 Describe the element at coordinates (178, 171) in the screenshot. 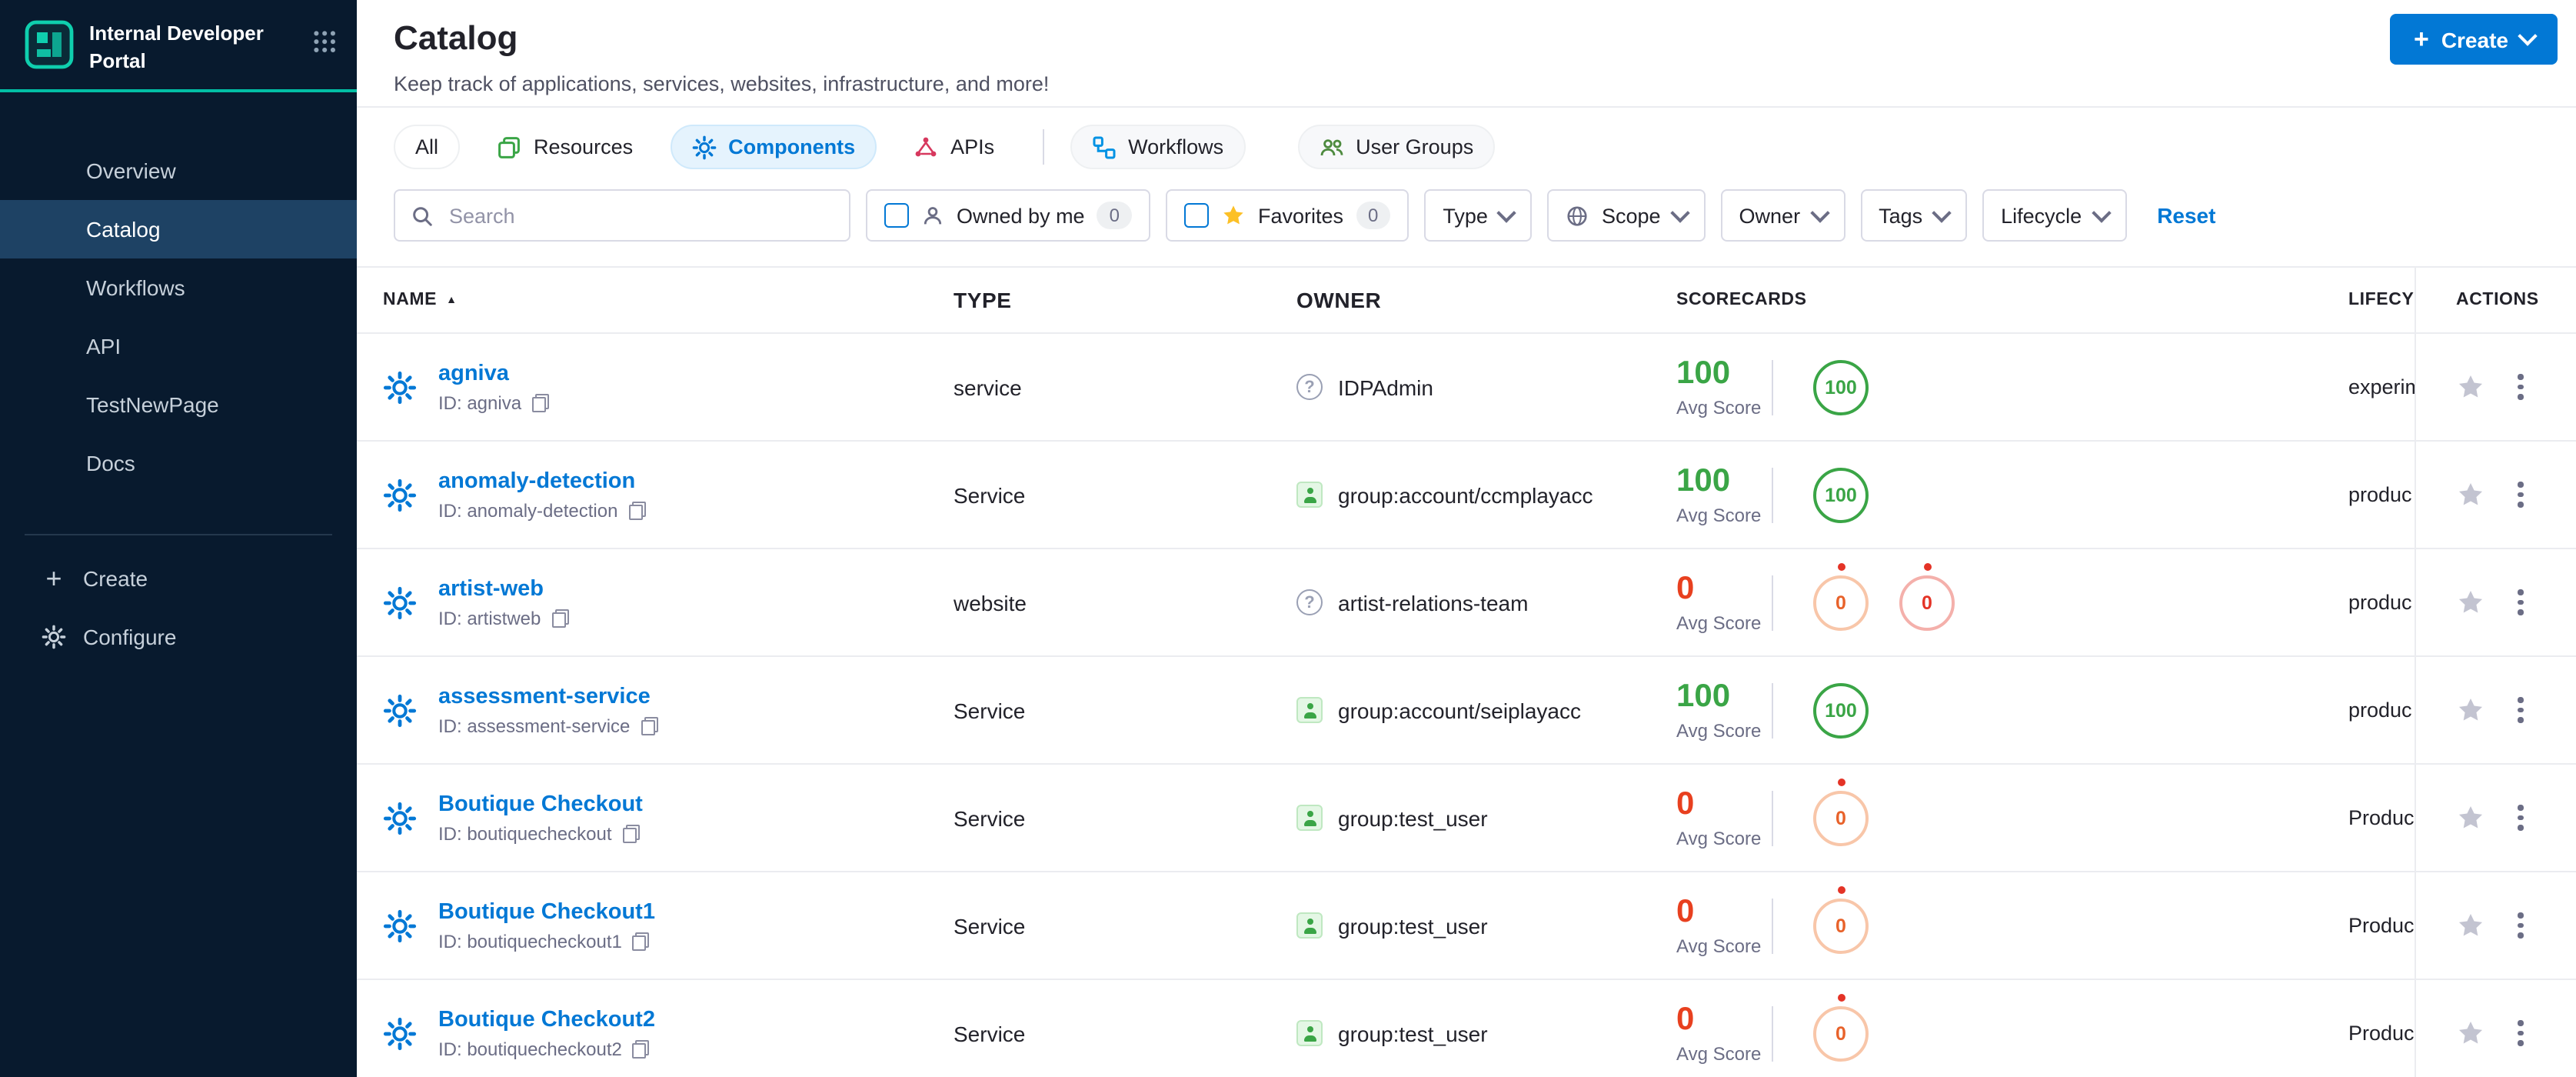

I see `sidebar-item-overview: Overview` at that location.